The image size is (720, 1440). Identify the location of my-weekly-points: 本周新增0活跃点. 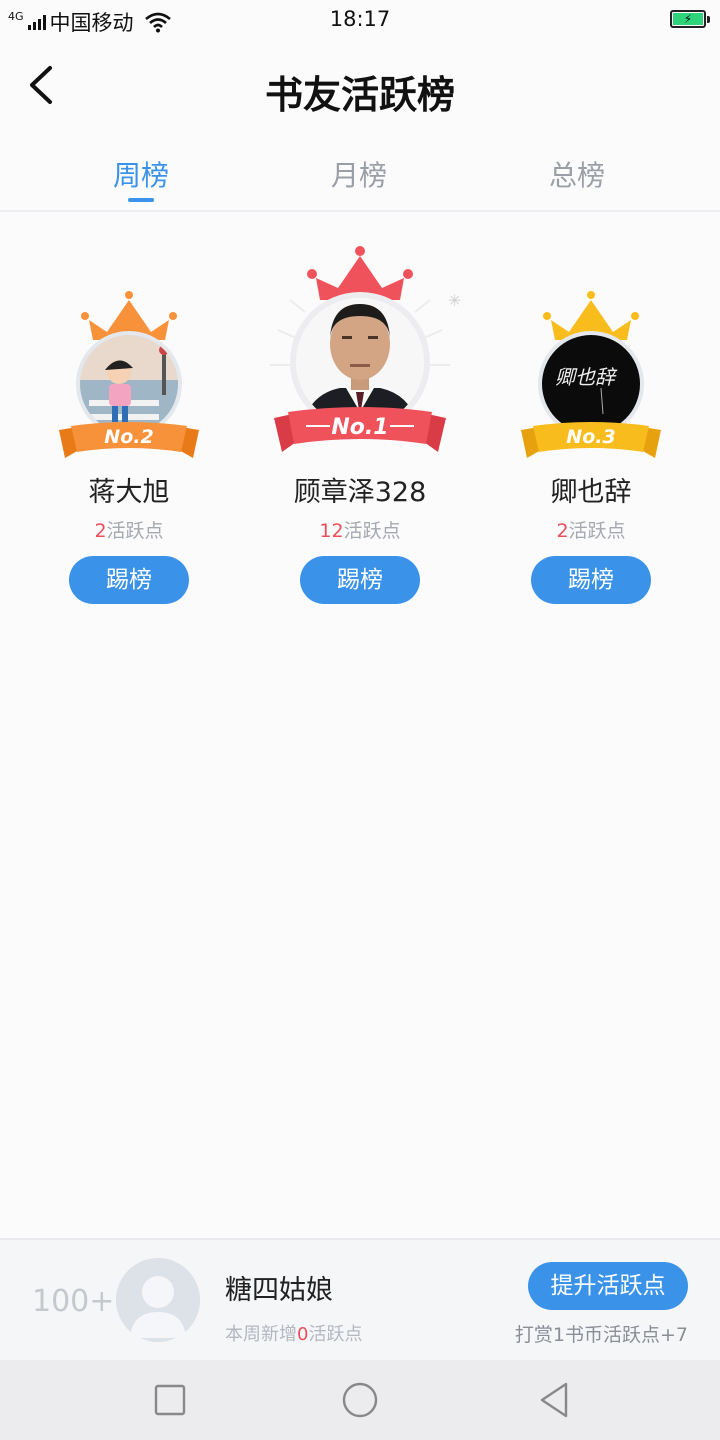
(293, 1333).